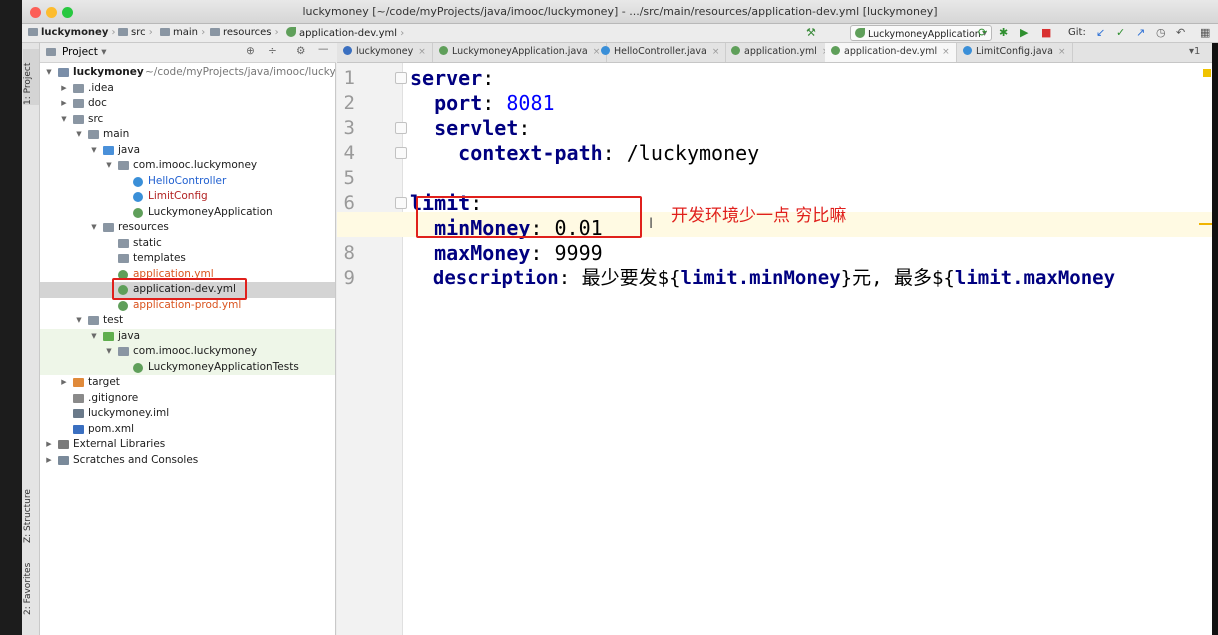 This screenshot has width=1218, height=635. What do you see at coordinates (187, 445) in the screenshot?
I see `tree-item: ▶ External Libraries` at bounding box center [187, 445].